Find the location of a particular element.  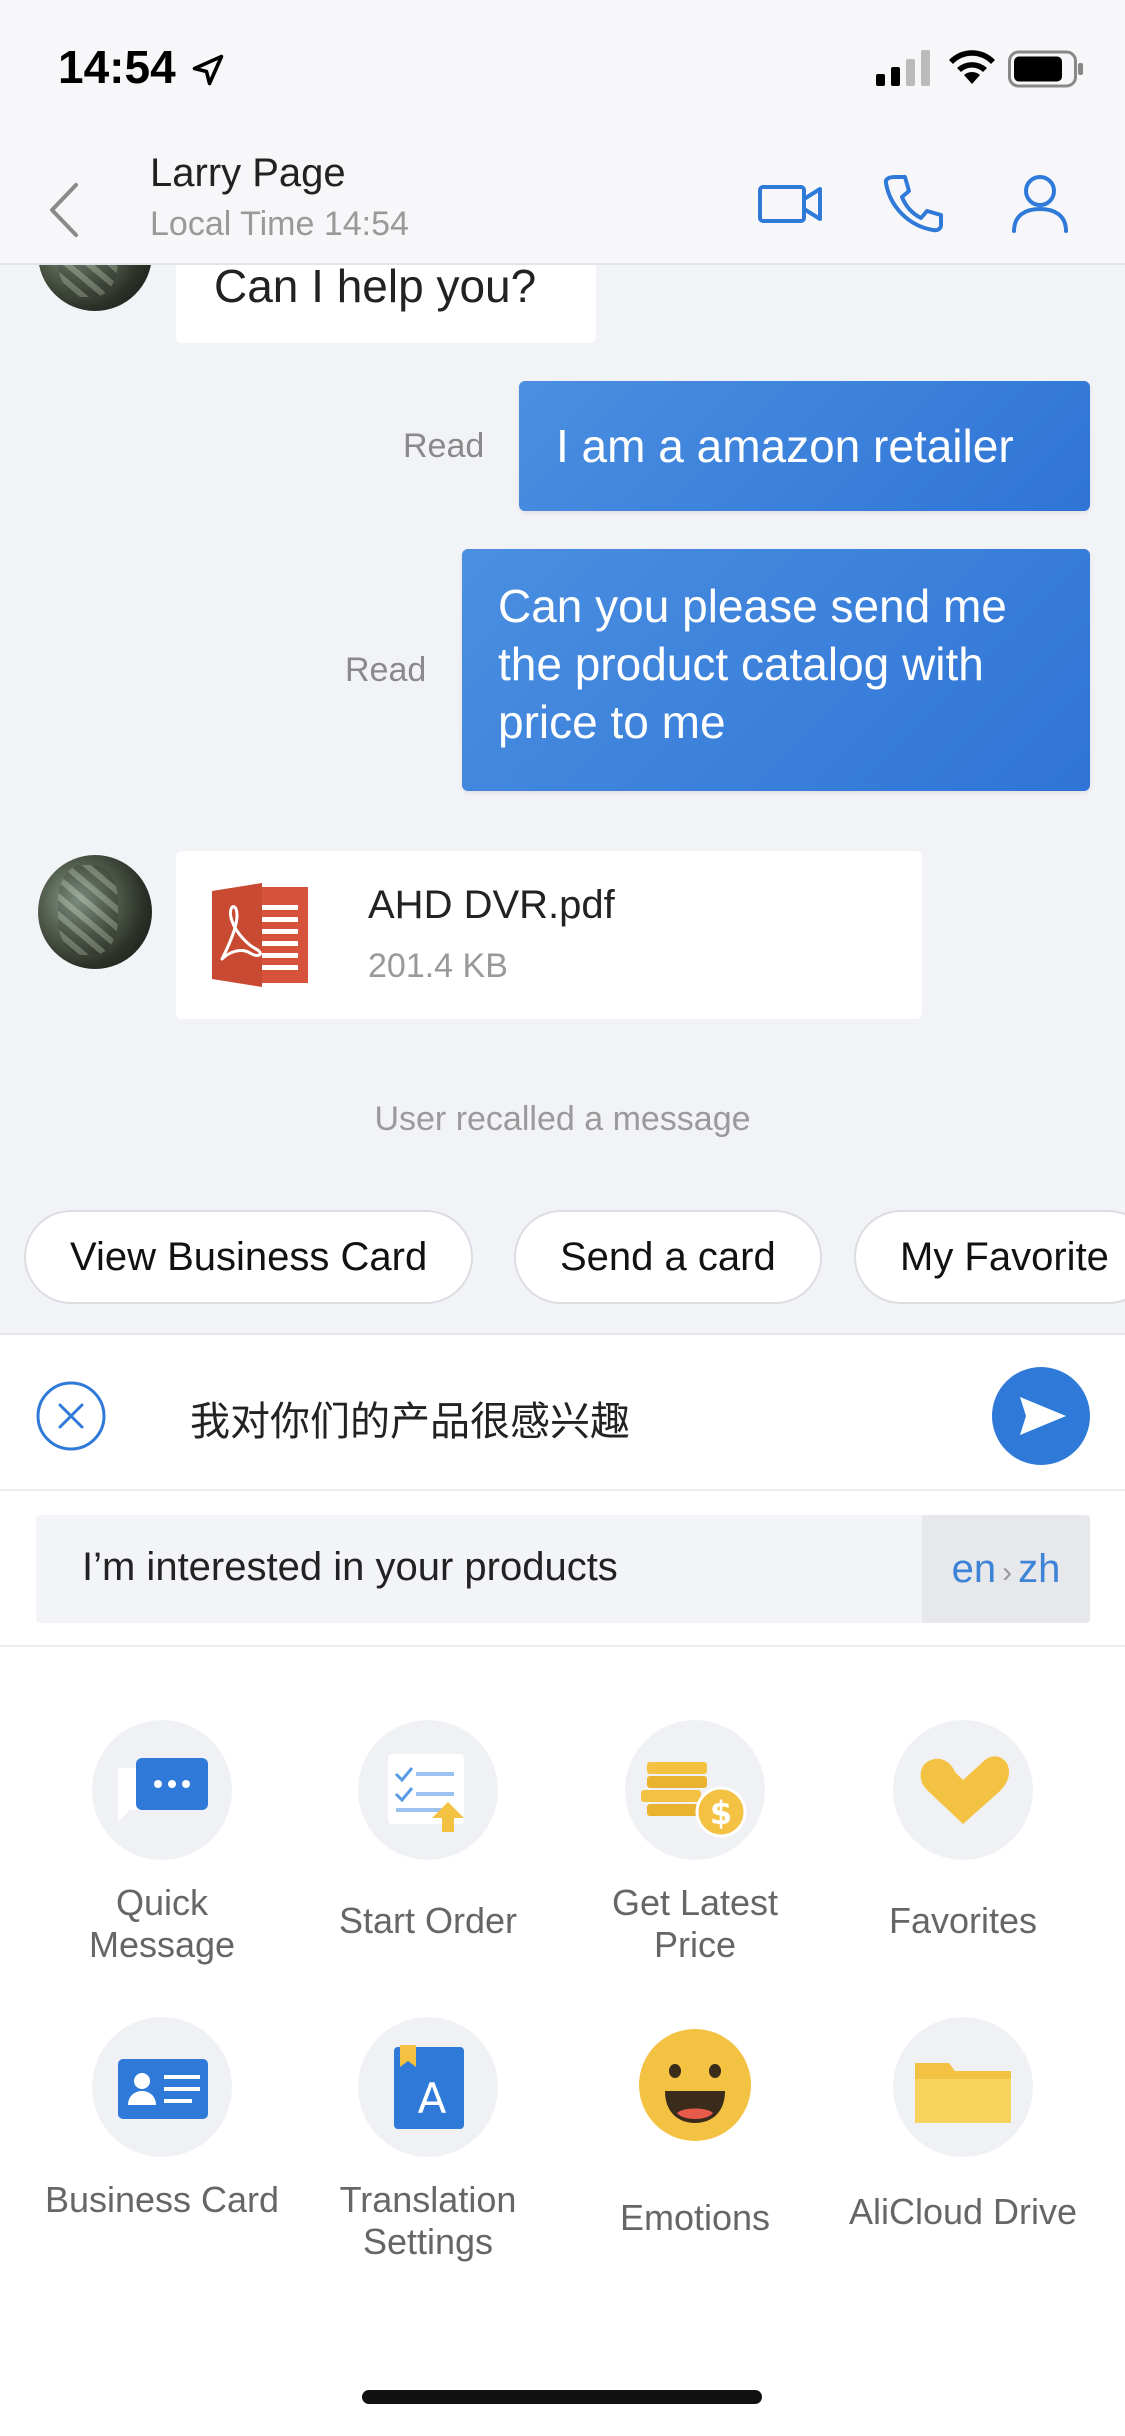

chevron-right-icon: › is located at coordinates (1007, 1572).